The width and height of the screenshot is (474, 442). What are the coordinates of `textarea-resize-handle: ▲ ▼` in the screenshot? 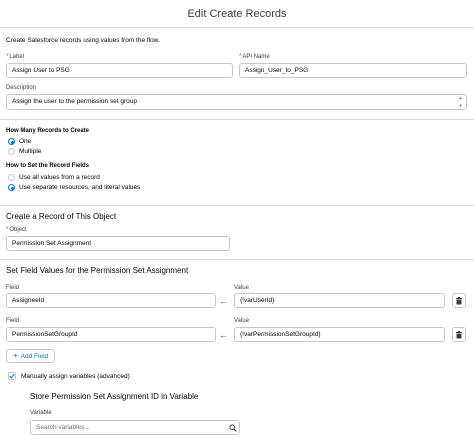 It's located at (460, 102).